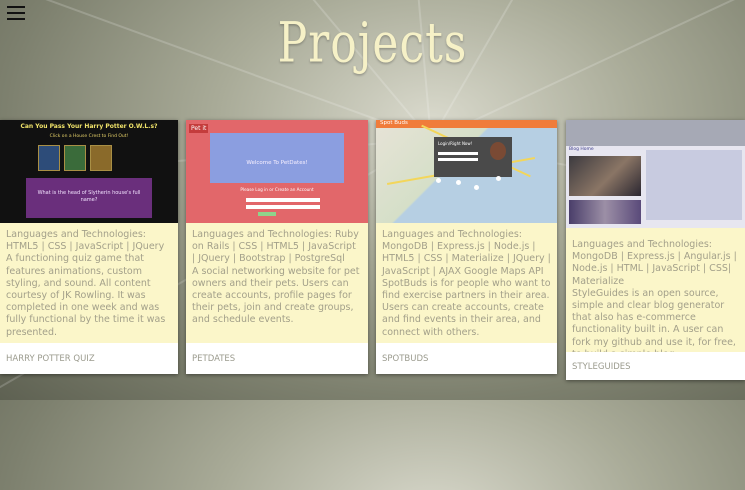 This screenshot has width=745, height=490. I want to click on project-footer: PetDates, so click(277, 358).